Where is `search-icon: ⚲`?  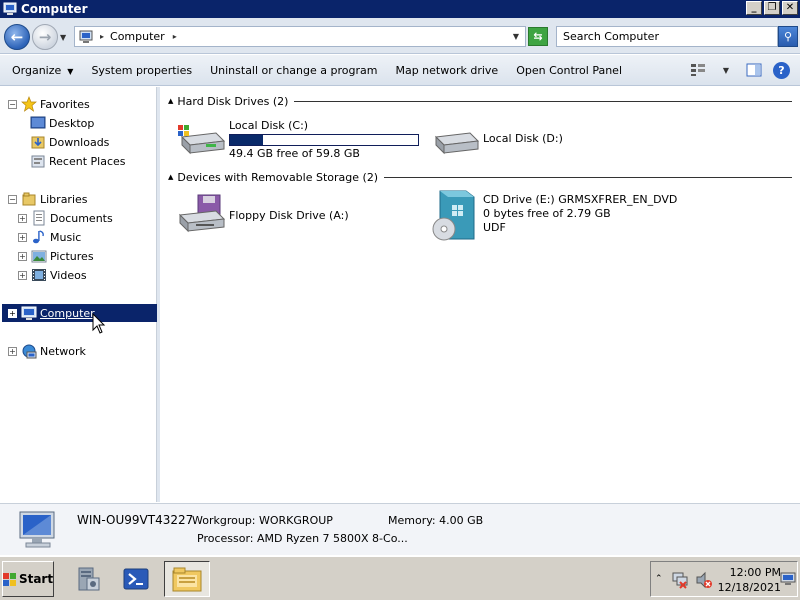 search-icon: ⚲ is located at coordinates (788, 36).